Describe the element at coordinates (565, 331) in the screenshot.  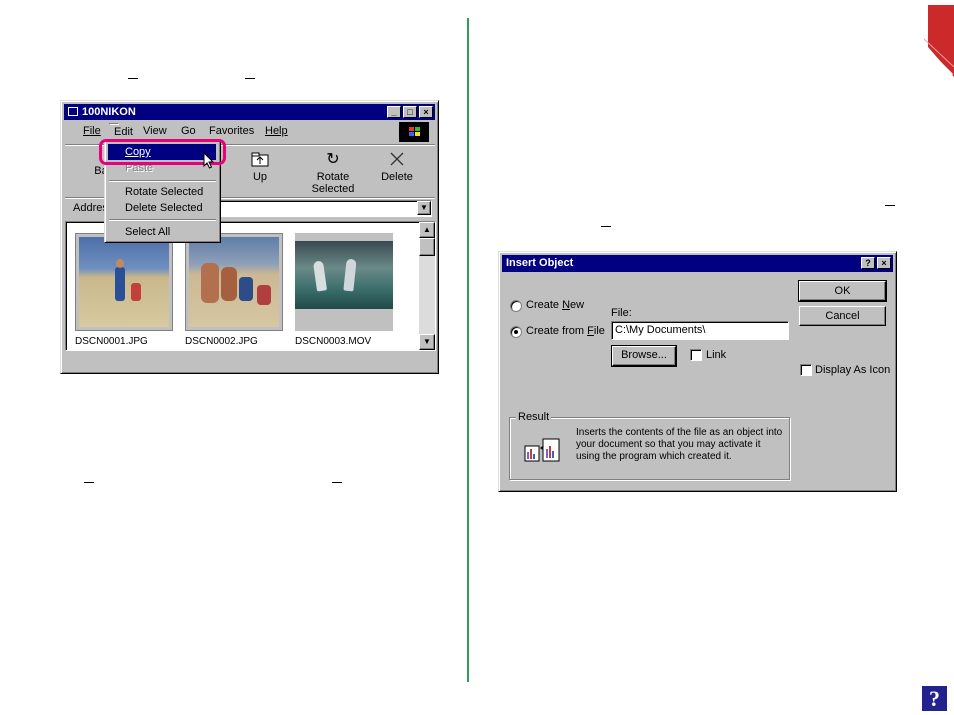
I see `create-from-file-label: Create from File` at that location.